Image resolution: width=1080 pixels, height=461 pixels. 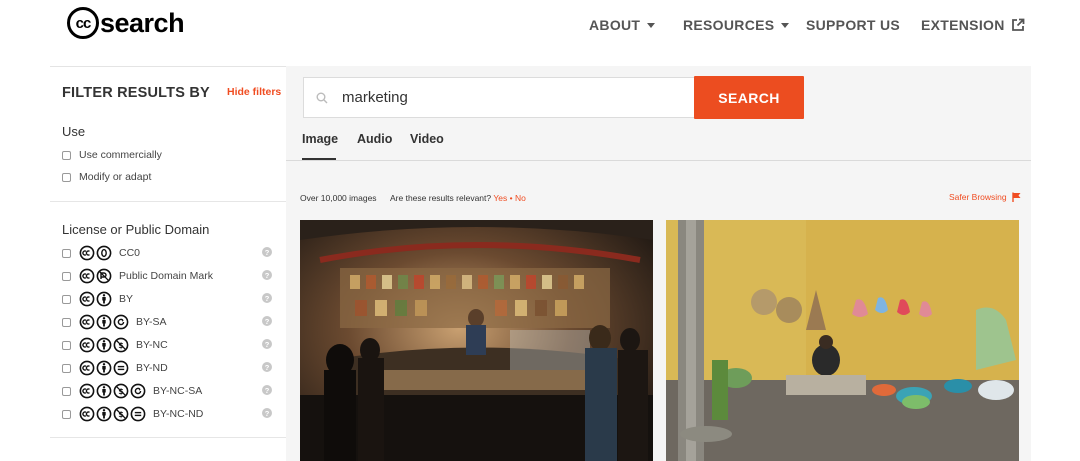 I want to click on nav-resources: RESOURCES, so click(x=736, y=25).